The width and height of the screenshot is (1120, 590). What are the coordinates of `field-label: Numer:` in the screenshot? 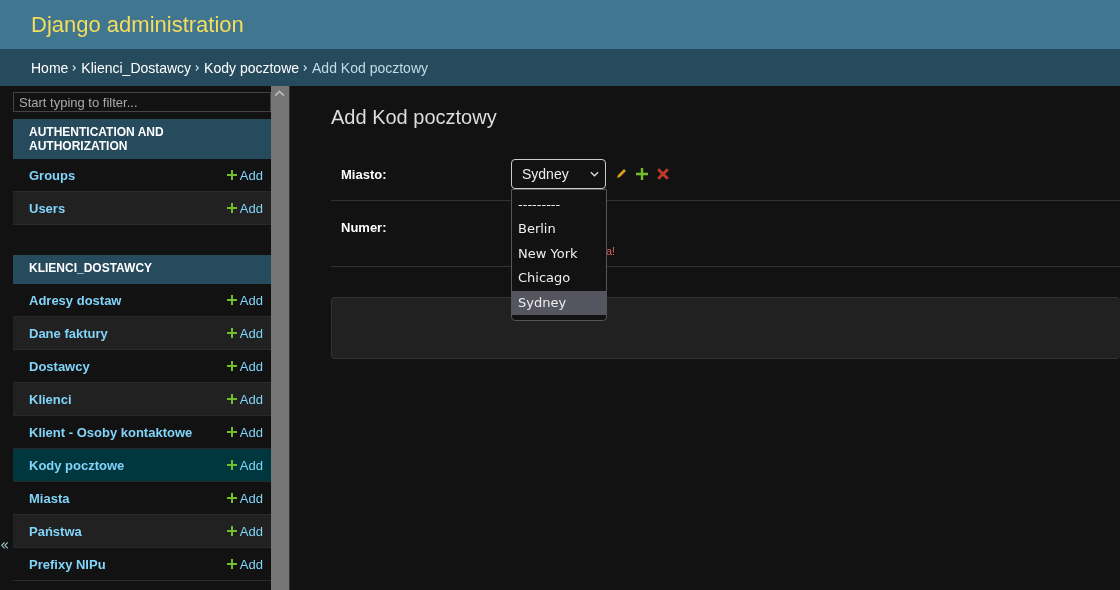 It's located at (364, 227).